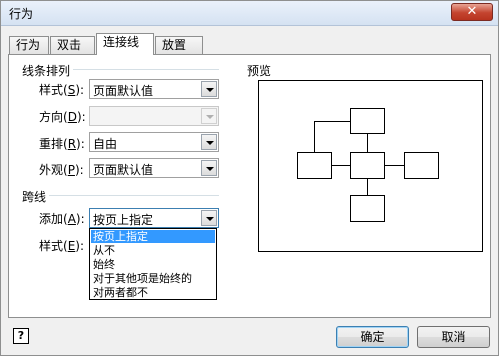 This screenshot has height=356, width=499. What do you see at coordinates (134, 195) in the screenshot?
I see `jumps-divider` at bounding box center [134, 195].